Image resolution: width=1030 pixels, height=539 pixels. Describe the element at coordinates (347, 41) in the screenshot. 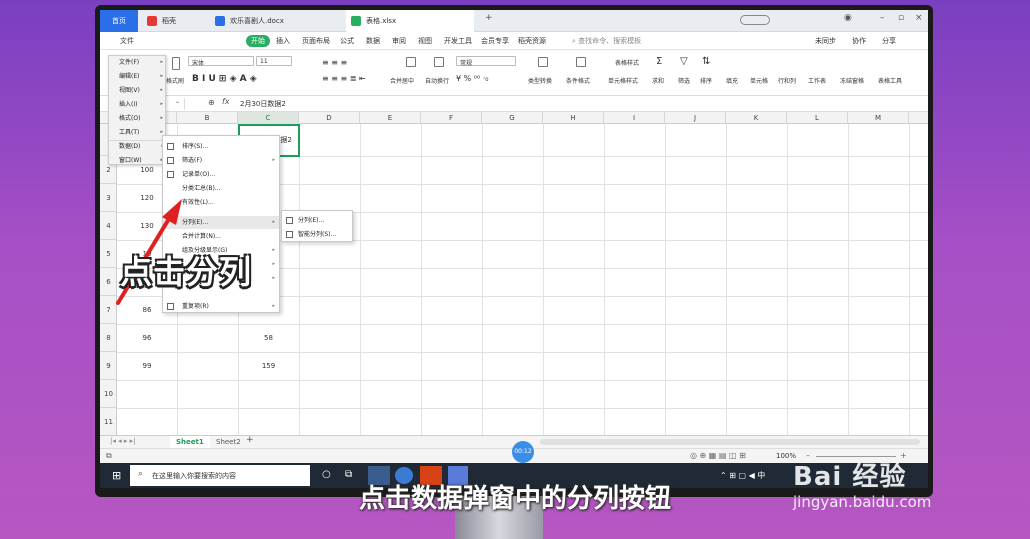

I see `menu-tab-formula: 公式` at that location.